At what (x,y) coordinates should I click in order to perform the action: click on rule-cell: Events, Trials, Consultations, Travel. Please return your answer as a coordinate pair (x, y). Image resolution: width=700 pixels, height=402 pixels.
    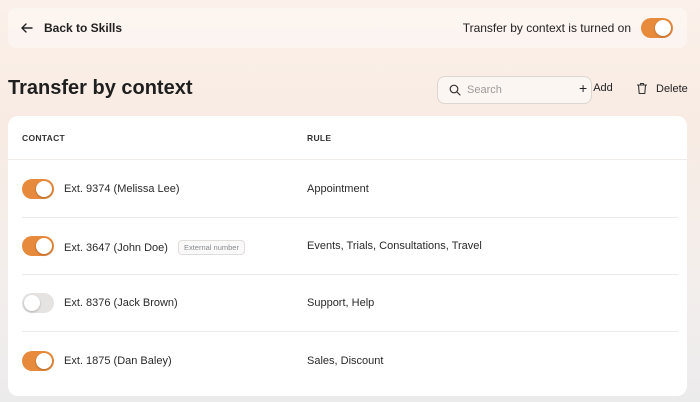
    Looking at the image, I should click on (394, 246).